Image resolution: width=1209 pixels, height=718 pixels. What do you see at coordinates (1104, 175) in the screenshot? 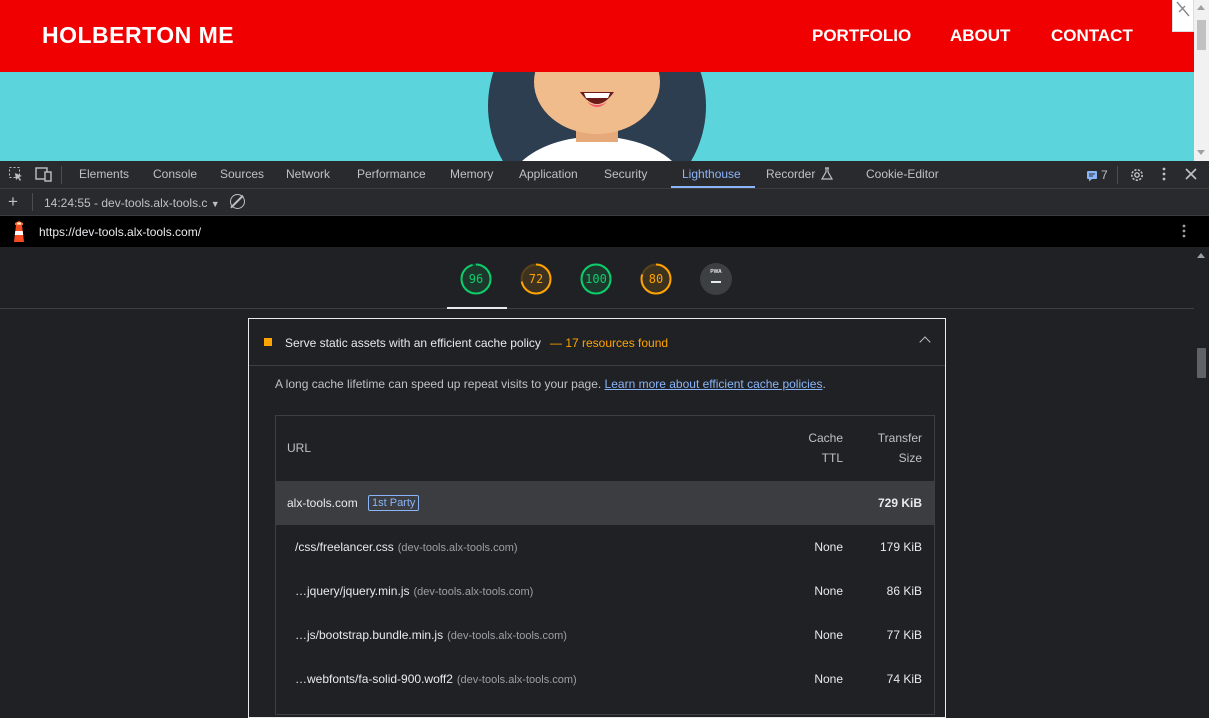
I see `issues-count: 7` at bounding box center [1104, 175].